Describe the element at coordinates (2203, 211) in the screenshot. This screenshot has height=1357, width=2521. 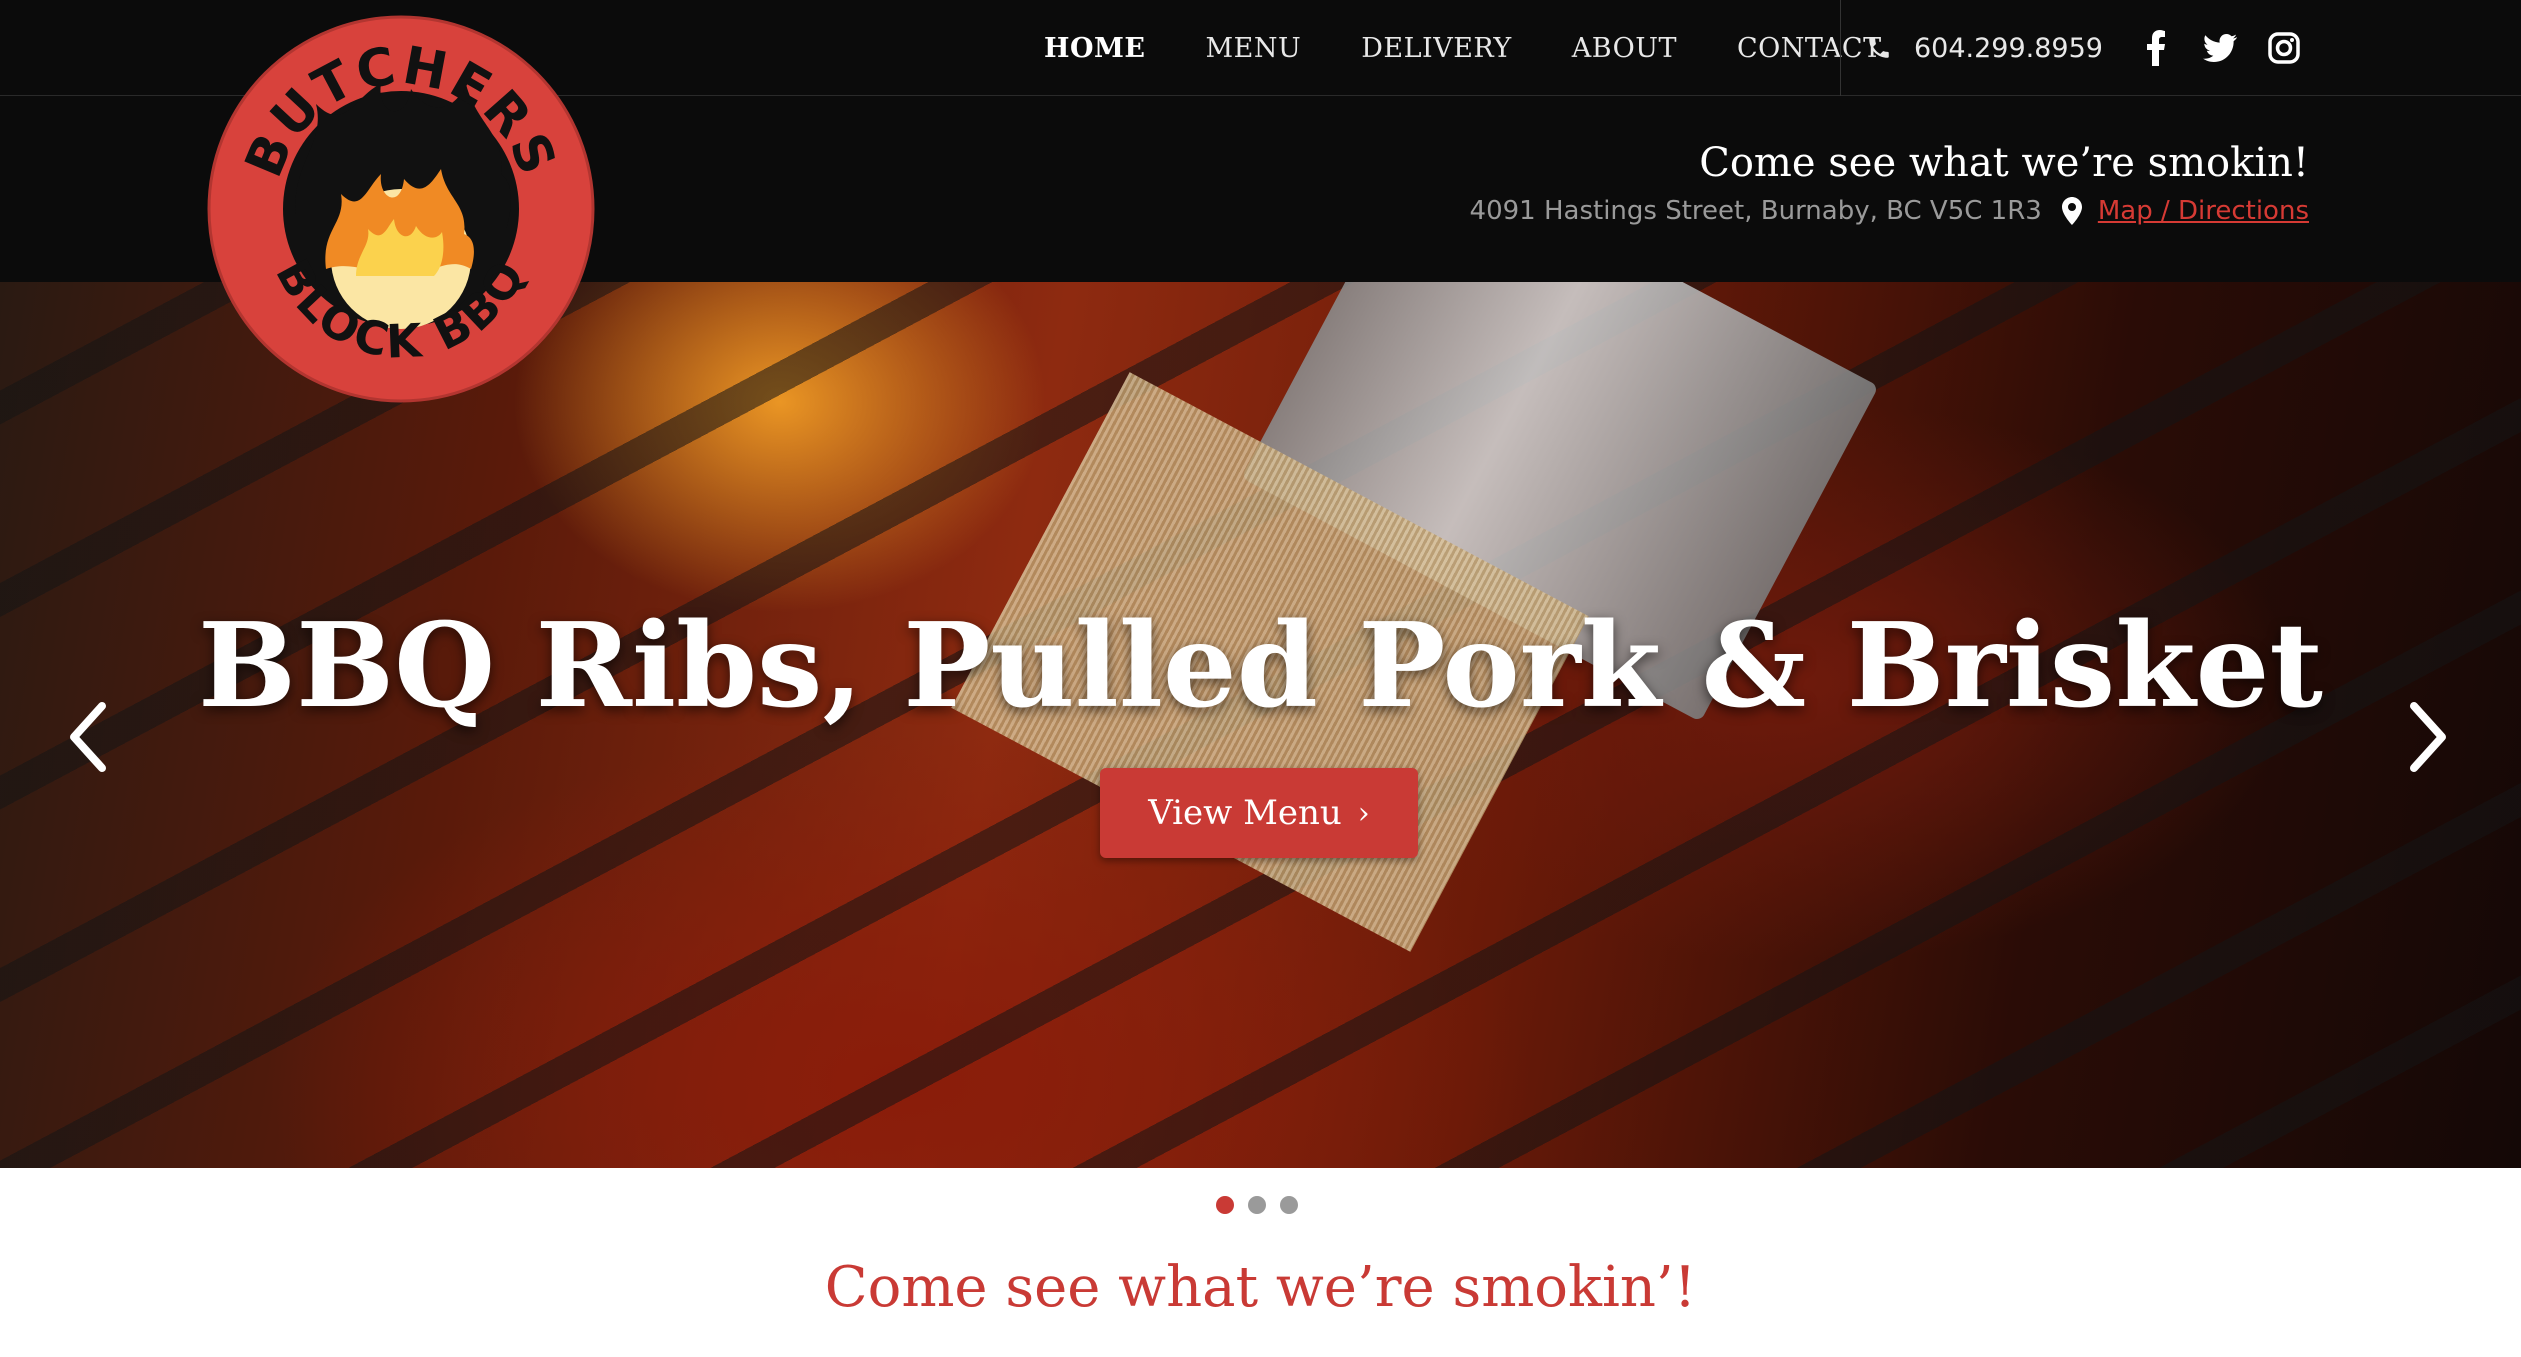
I see `map-directions-link: Map / Directions` at that location.